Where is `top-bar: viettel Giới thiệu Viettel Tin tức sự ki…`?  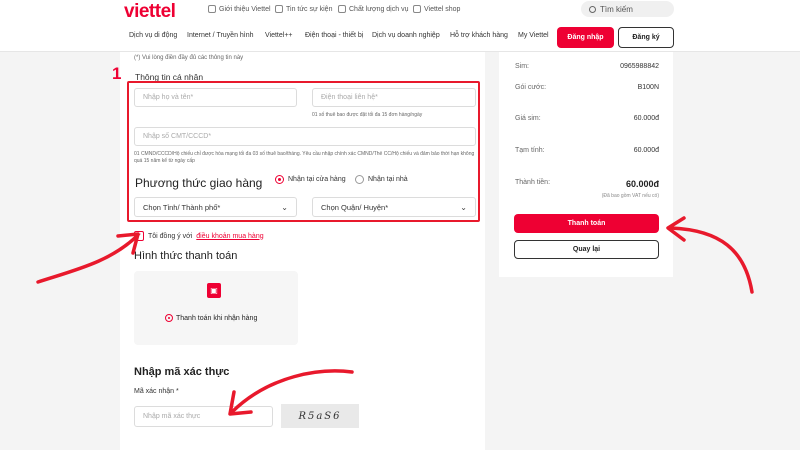
top-bar: viettel Giới thiệu Viettel Tin tức sự ki… is located at coordinates (400, 11).